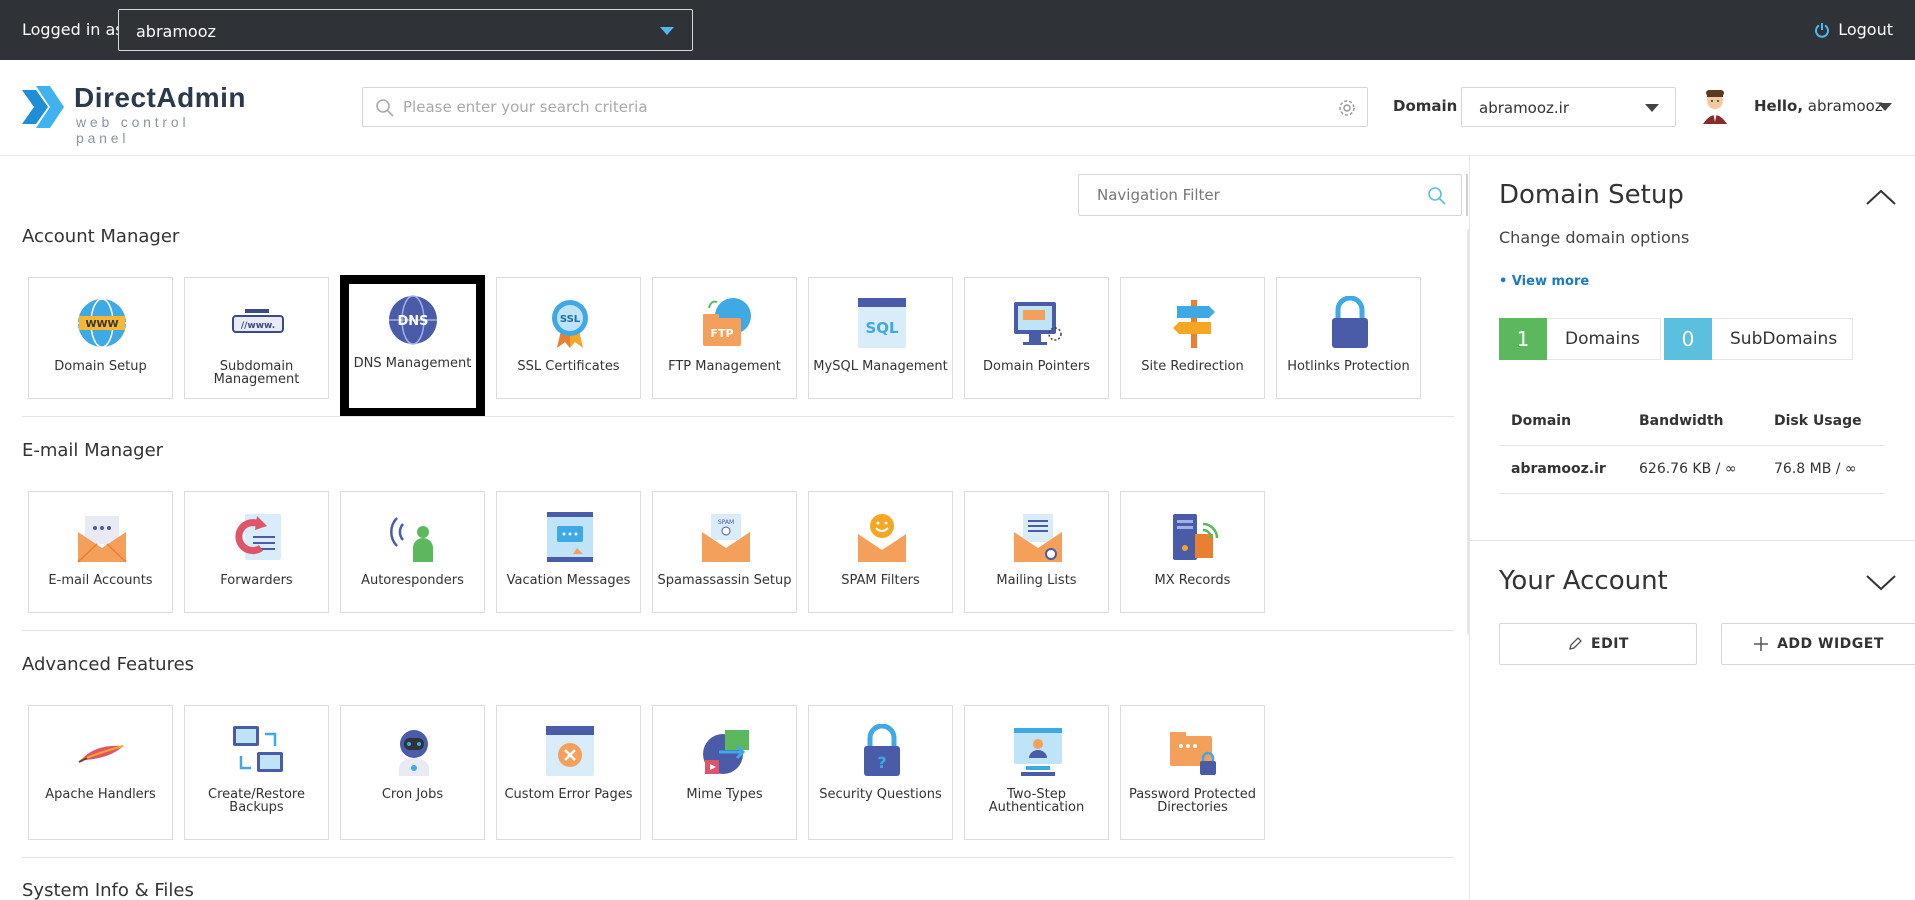  Describe the element at coordinates (1192, 801) in the screenshot. I see `tile-label: Password Protected Directories` at that location.